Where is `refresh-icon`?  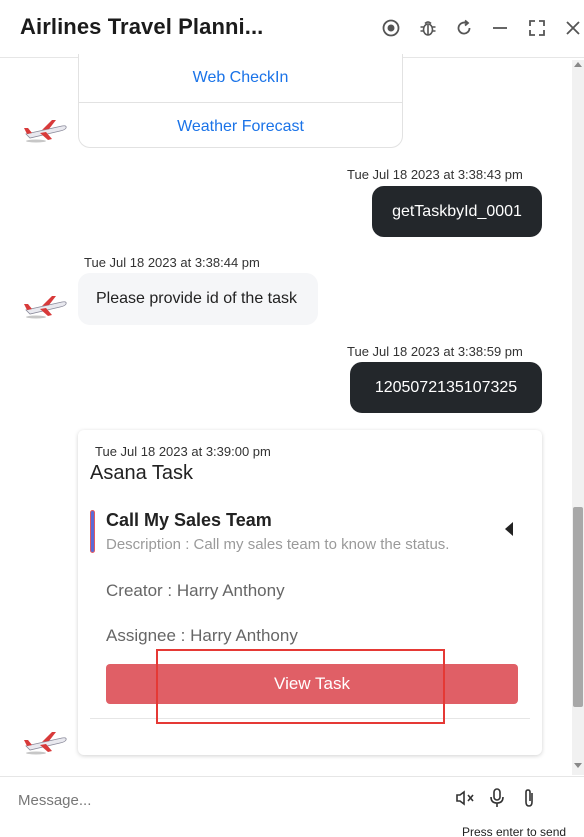 refresh-icon is located at coordinates (464, 28).